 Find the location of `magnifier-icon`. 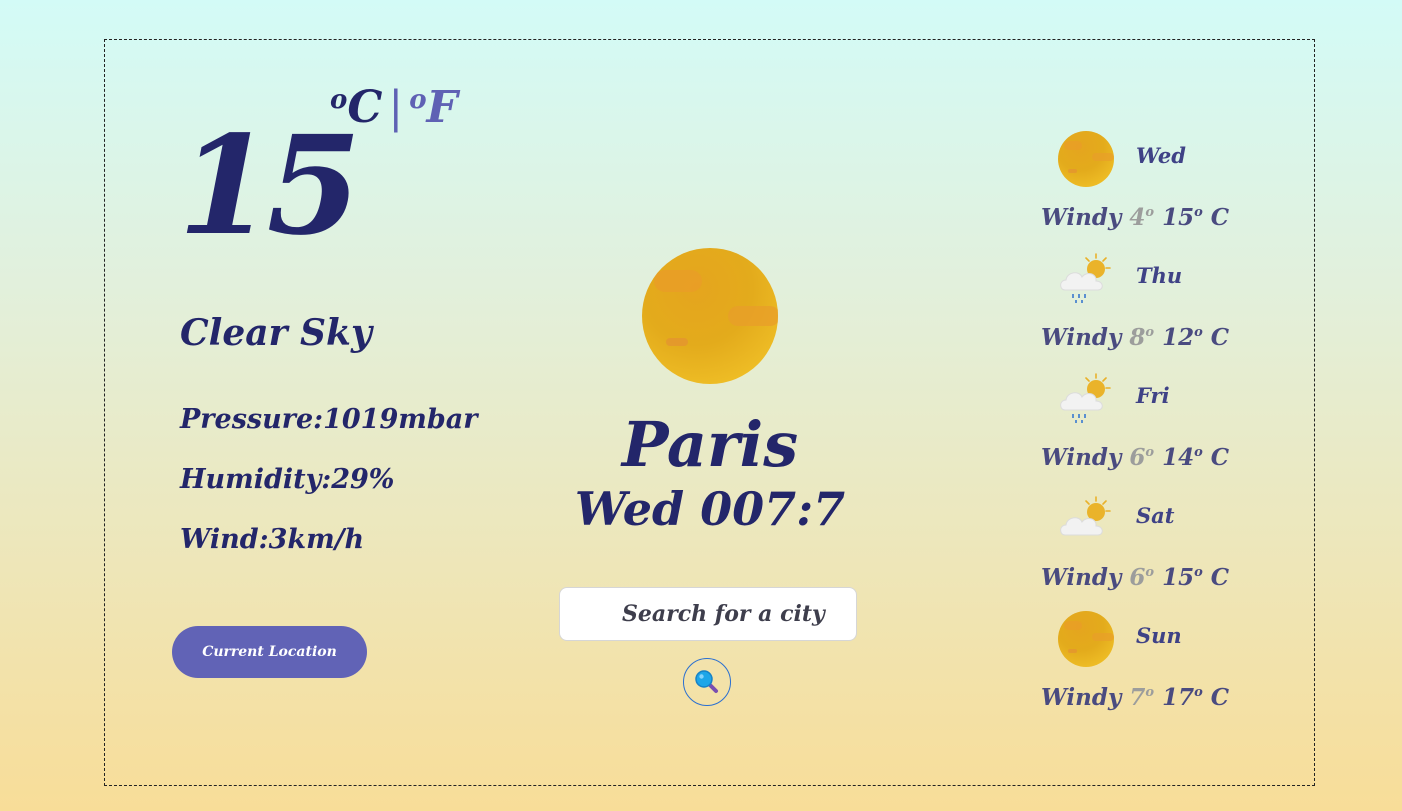

magnifier-icon is located at coordinates (706, 681).